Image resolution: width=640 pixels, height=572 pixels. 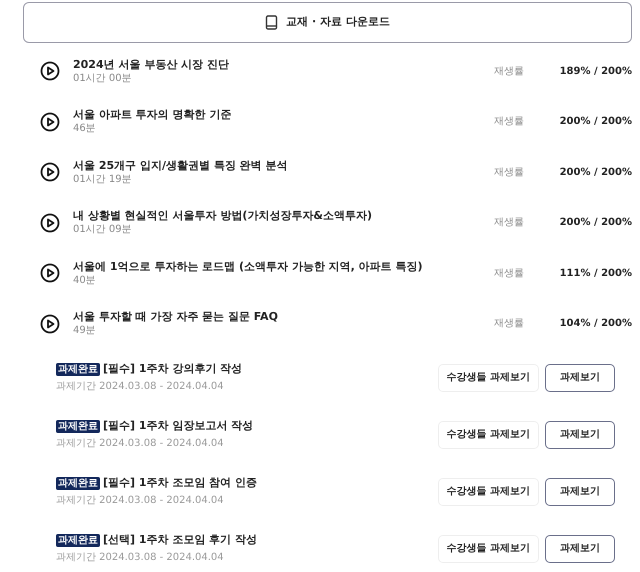 I want to click on lecture-duration: 01시간 19분, so click(x=103, y=179).